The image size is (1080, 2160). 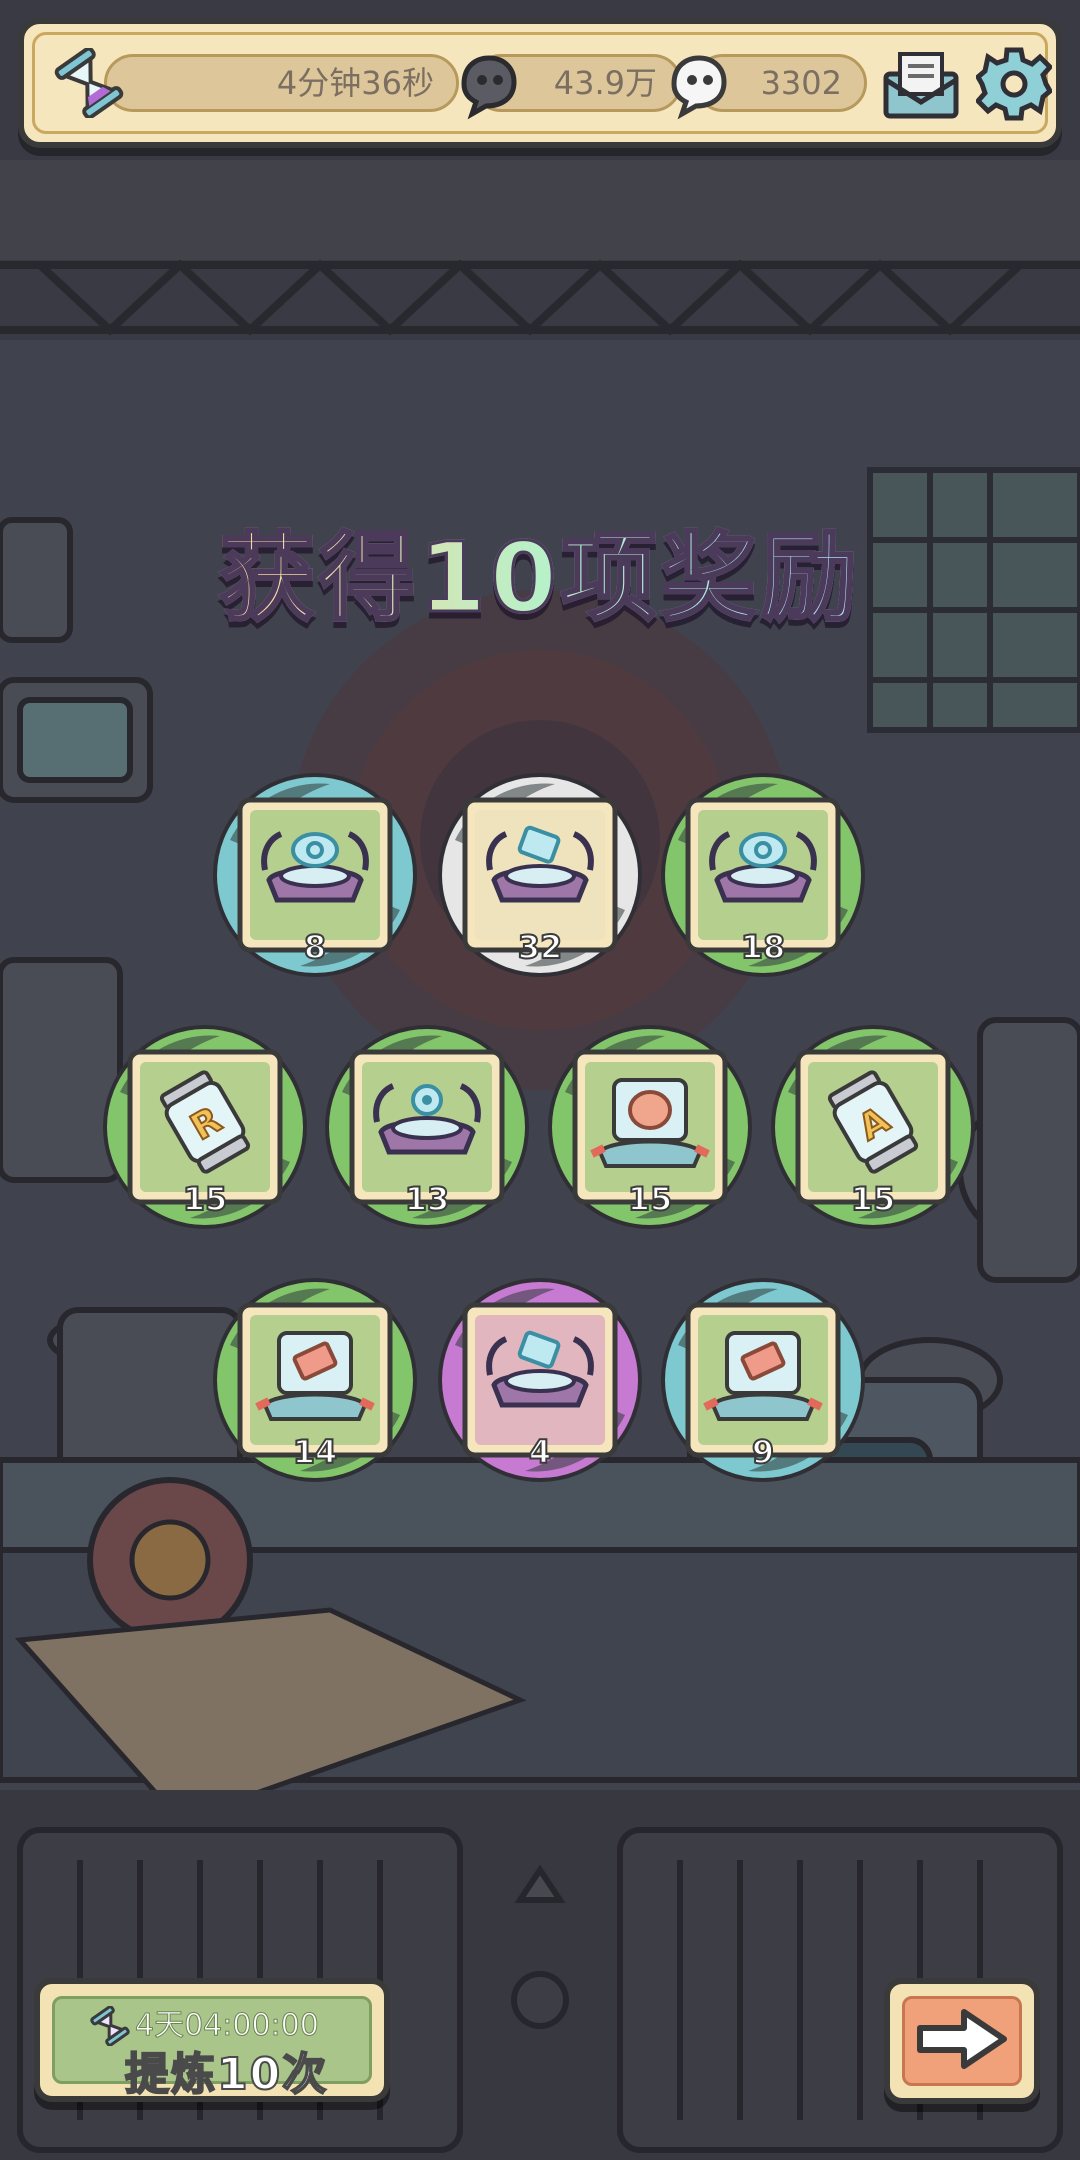 I want to click on reward-count: 14, so click(x=315, y=1452).